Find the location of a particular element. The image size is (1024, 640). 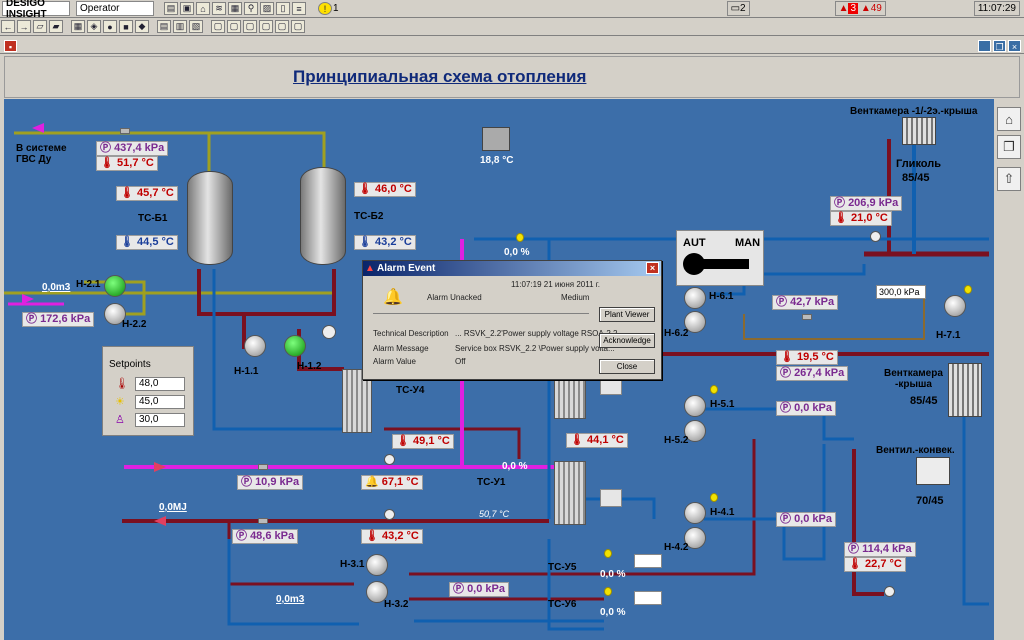

pump-h21 is located at coordinates (115, 286).